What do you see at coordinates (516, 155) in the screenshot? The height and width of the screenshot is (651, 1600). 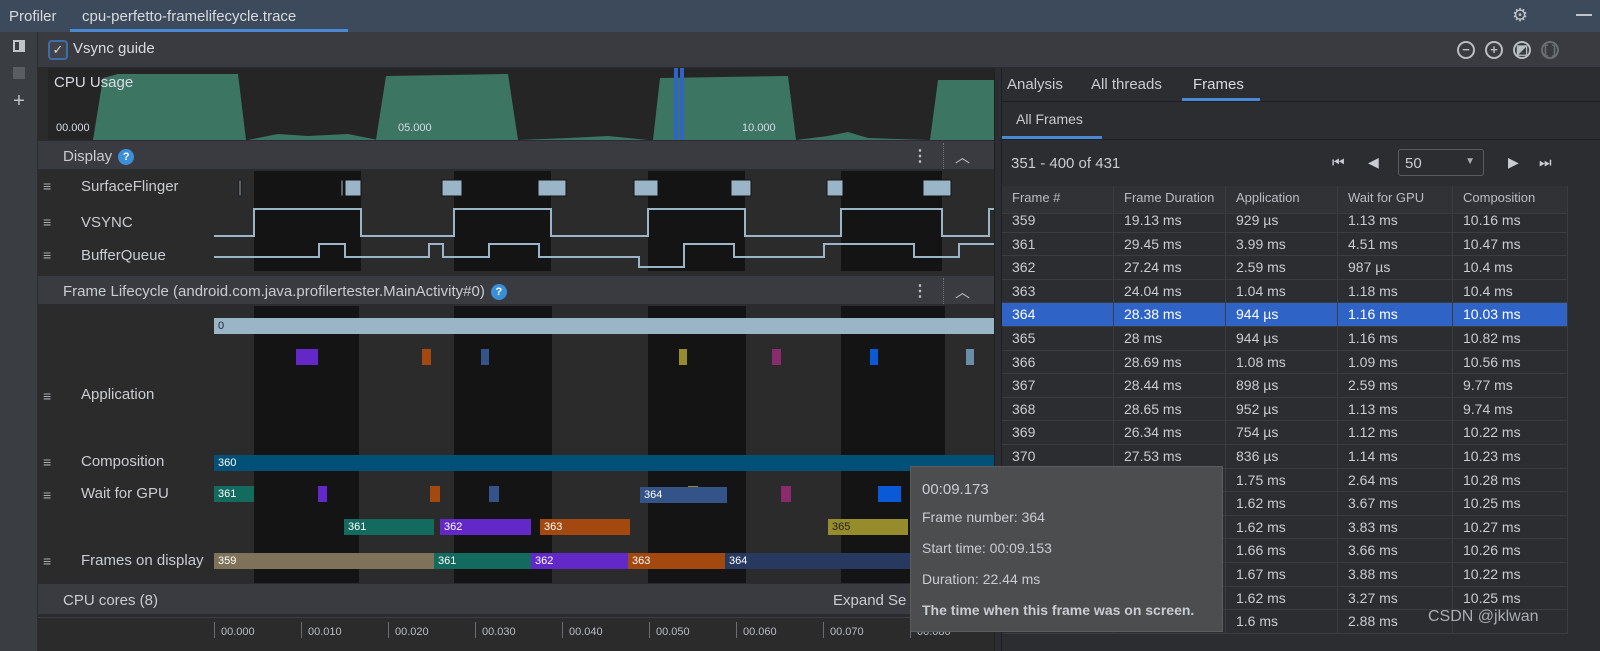 I see `display-section-header: Display? ⋮ ︿` at bounding box center [516, 155].